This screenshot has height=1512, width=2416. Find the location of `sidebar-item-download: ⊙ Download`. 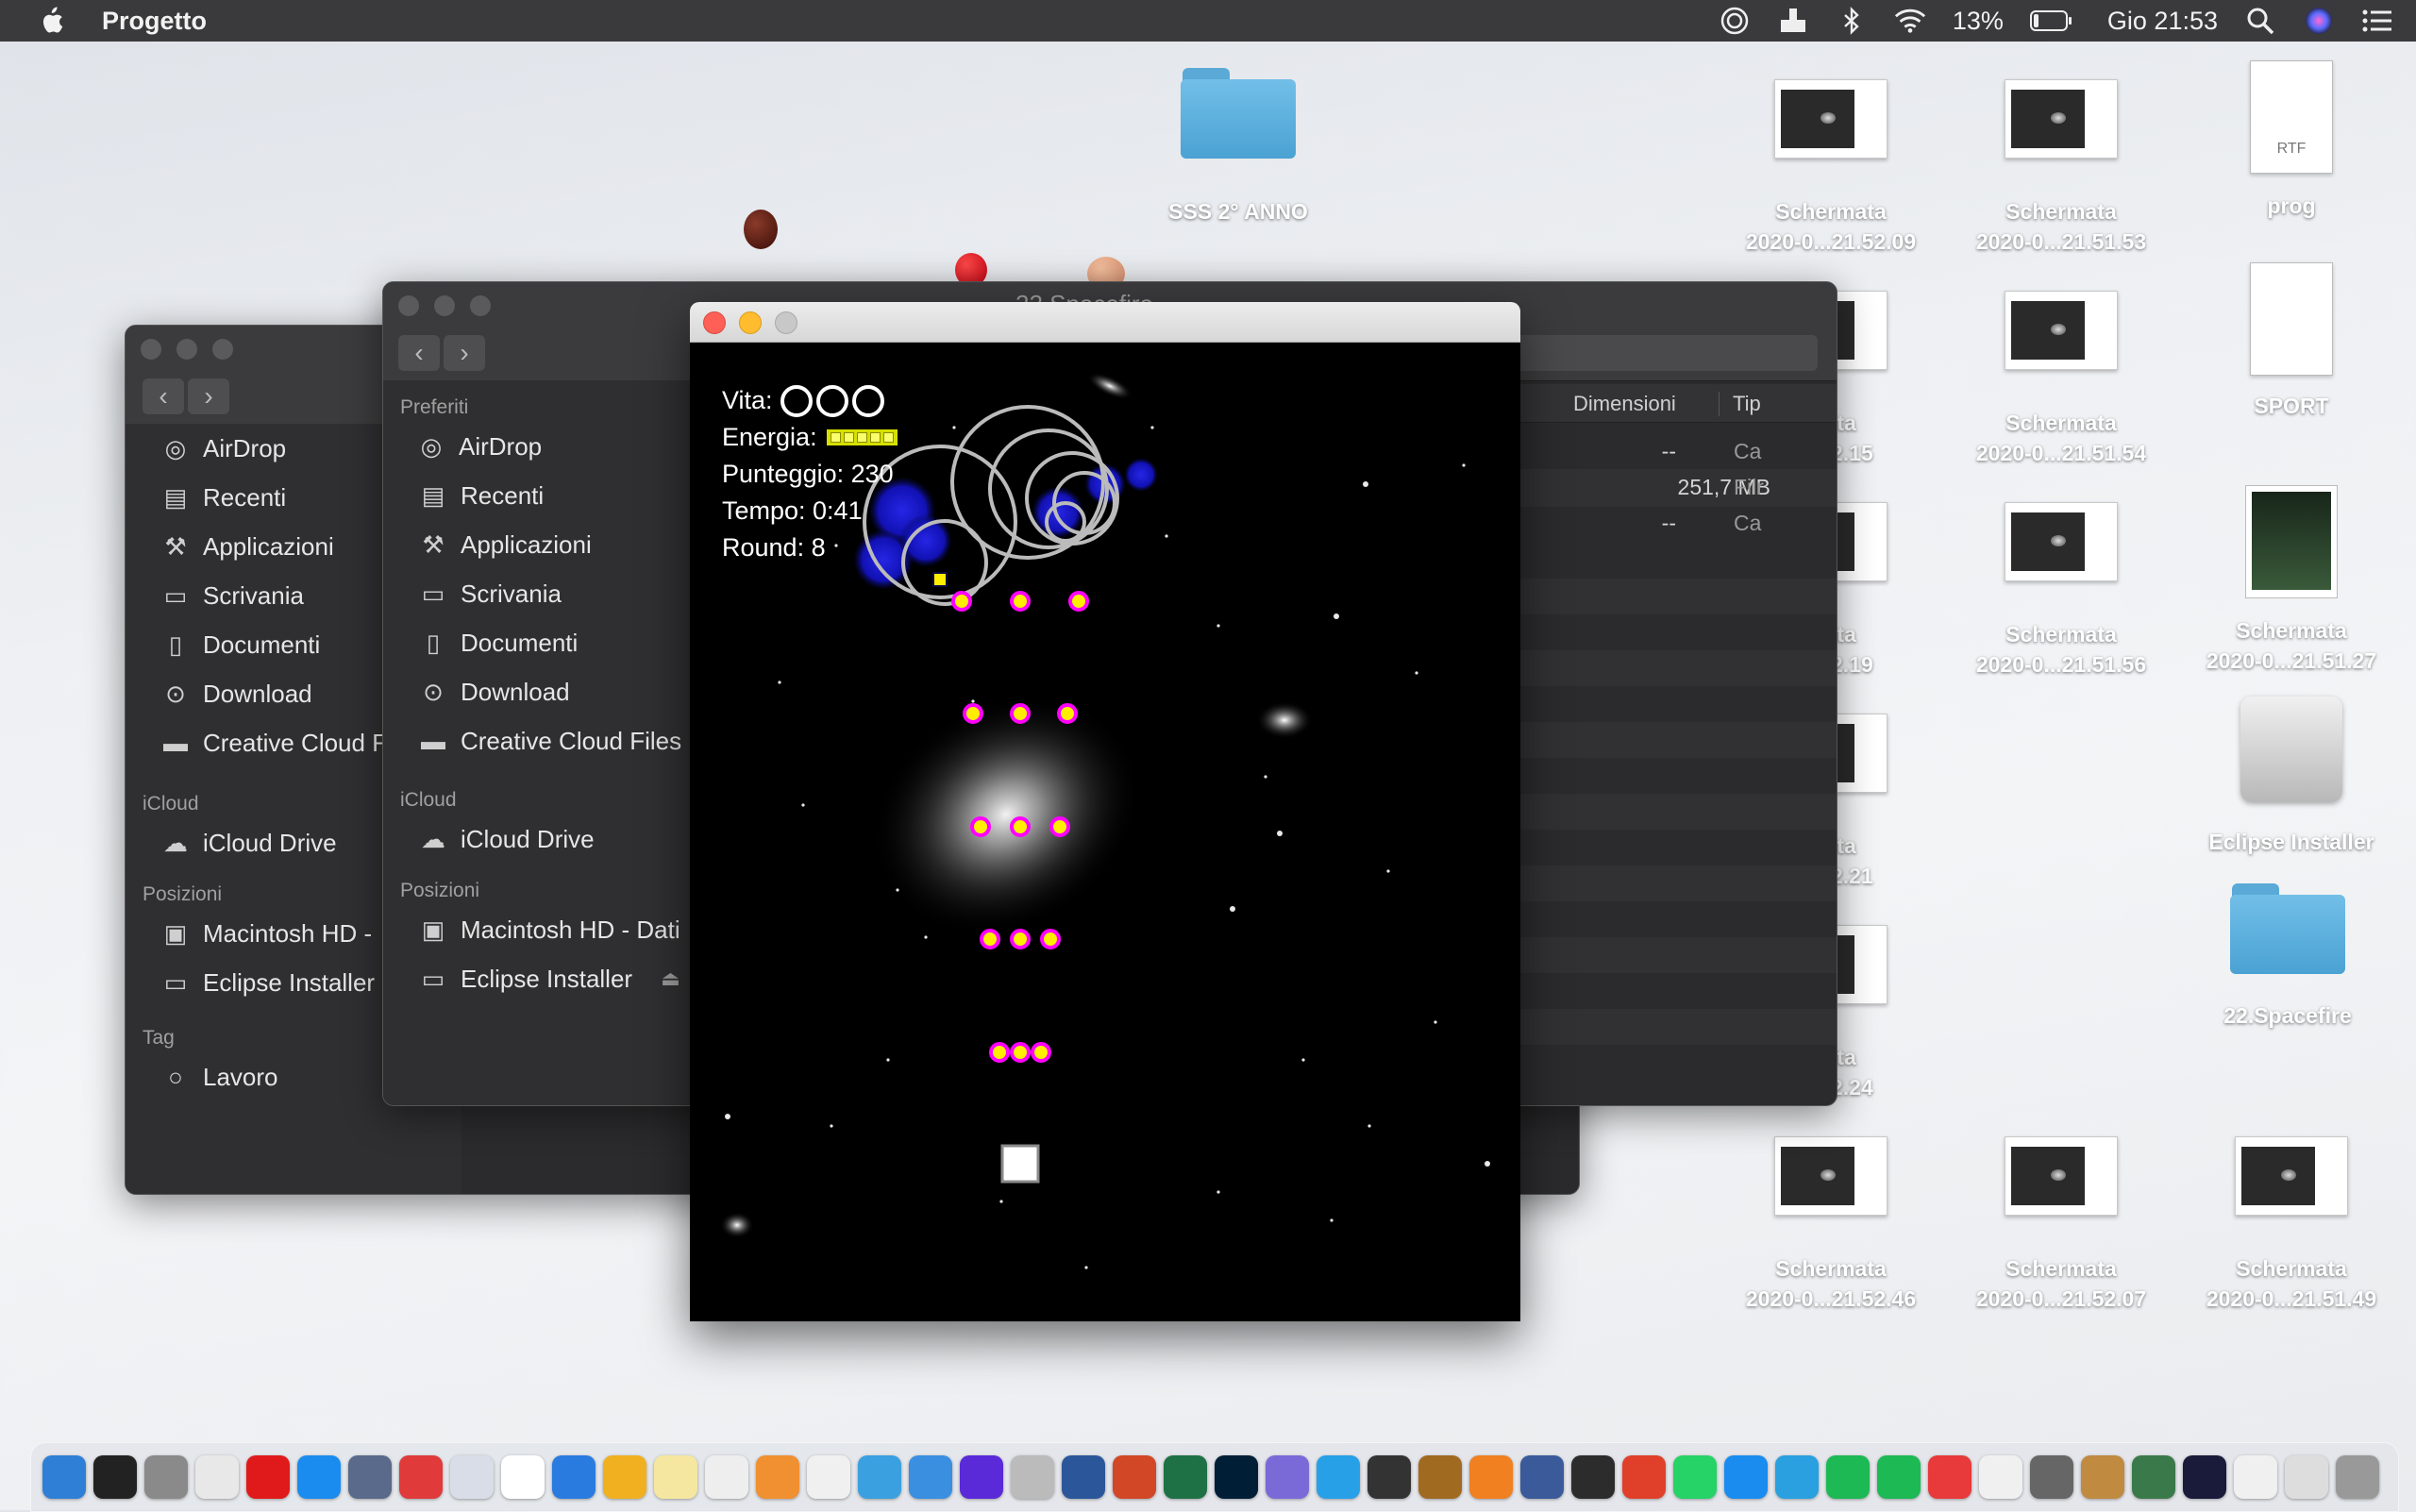

sidebar-item-download: ⊙ Download is located at coordinates (539, 691).